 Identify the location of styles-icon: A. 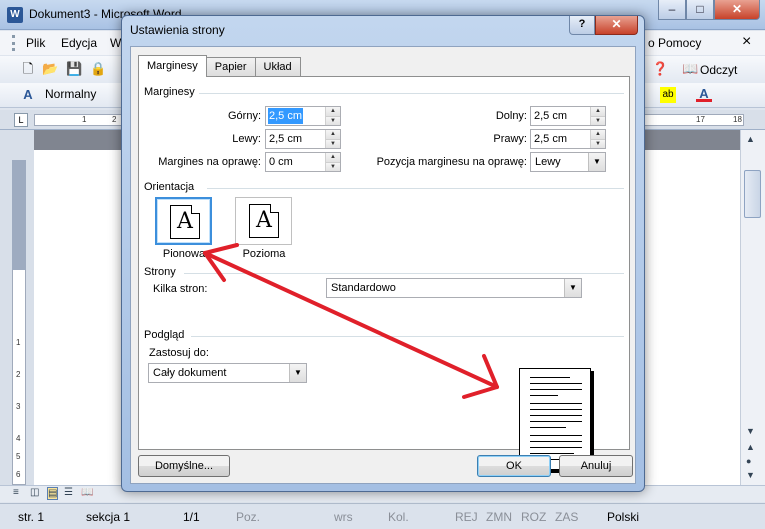
(28, 95).